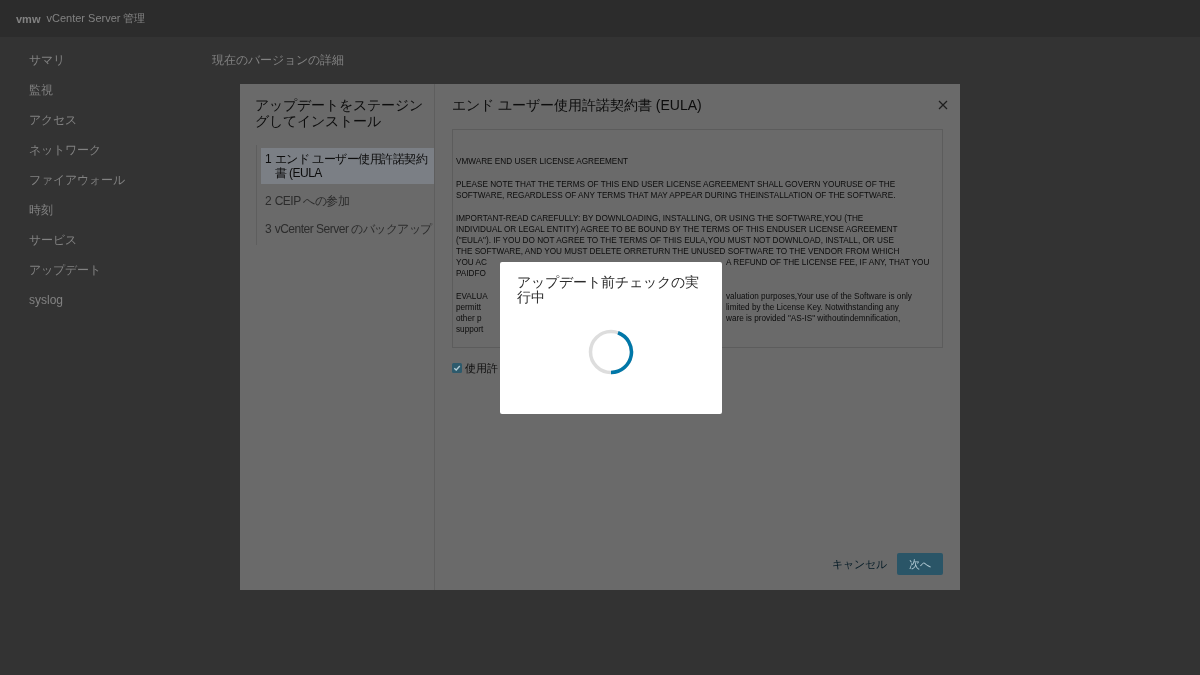 This screenshot has width=1200, height=675. I want to click on eula-text-fragment: ware is provided "AS-IS" withoutindemnification,, so click(813, 318).